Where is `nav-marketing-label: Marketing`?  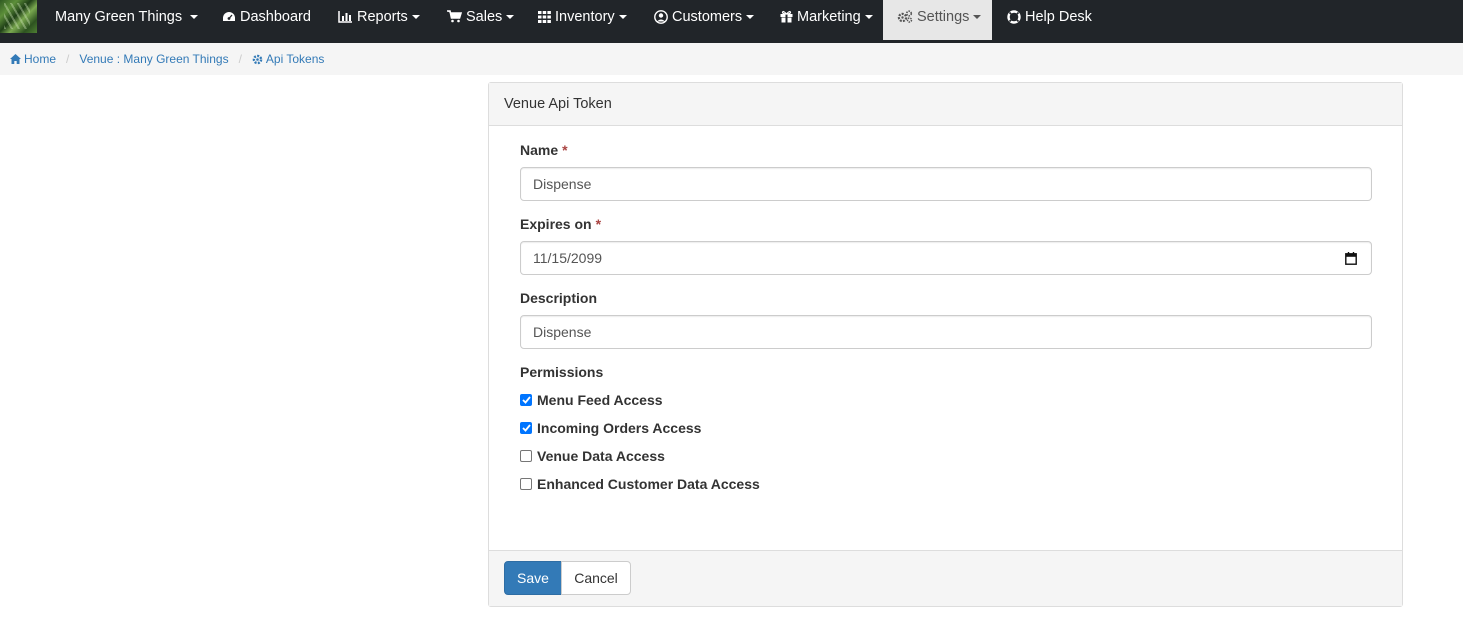 nav-marketing-label: Marketing is located at coordinates (829, 16).